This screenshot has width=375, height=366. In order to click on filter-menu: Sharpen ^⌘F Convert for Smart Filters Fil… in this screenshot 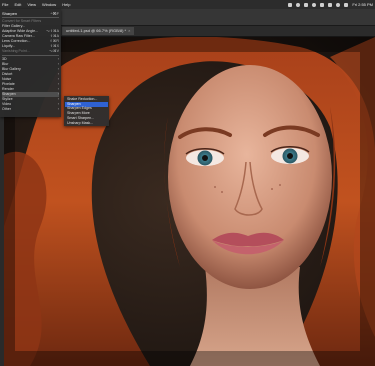, I will do `click(30, 63)`.